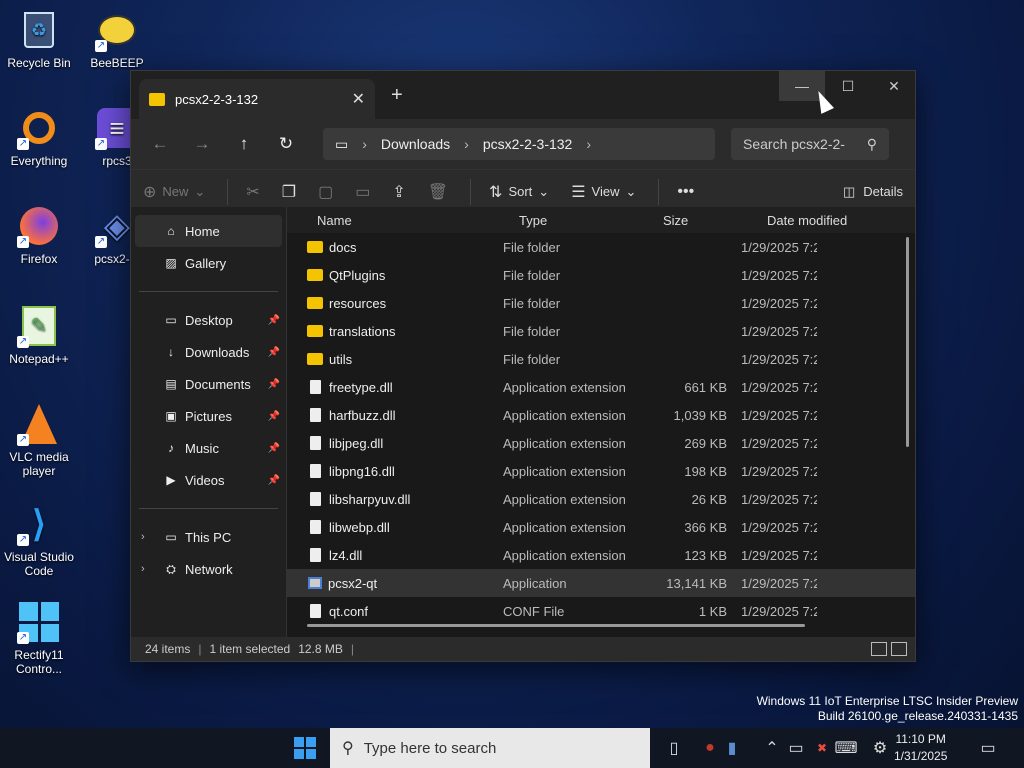 The width and height of the screenshot is (1024, 768). I want to click on beebeep-taskbar-icon: ●, so click(710, 748).